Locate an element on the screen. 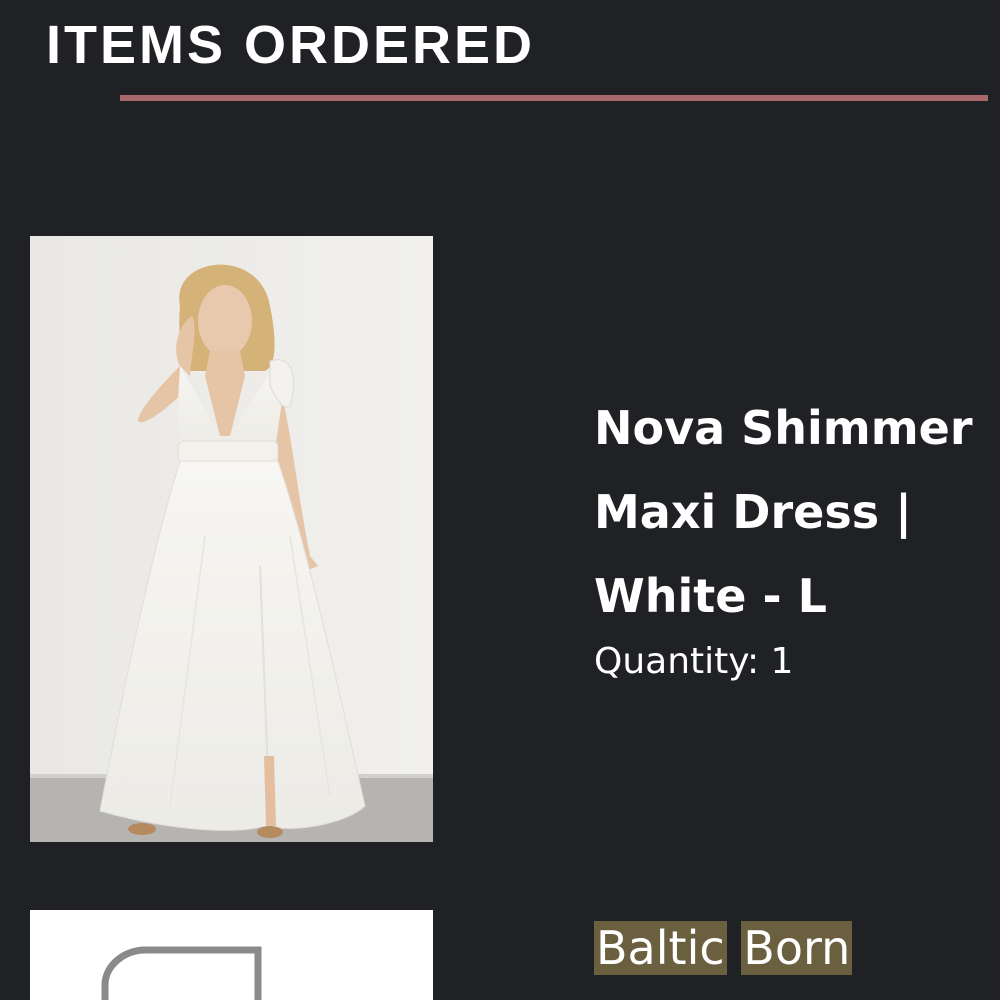  item-quantity: Quantity: 1 is located at coordinates (694, 661).